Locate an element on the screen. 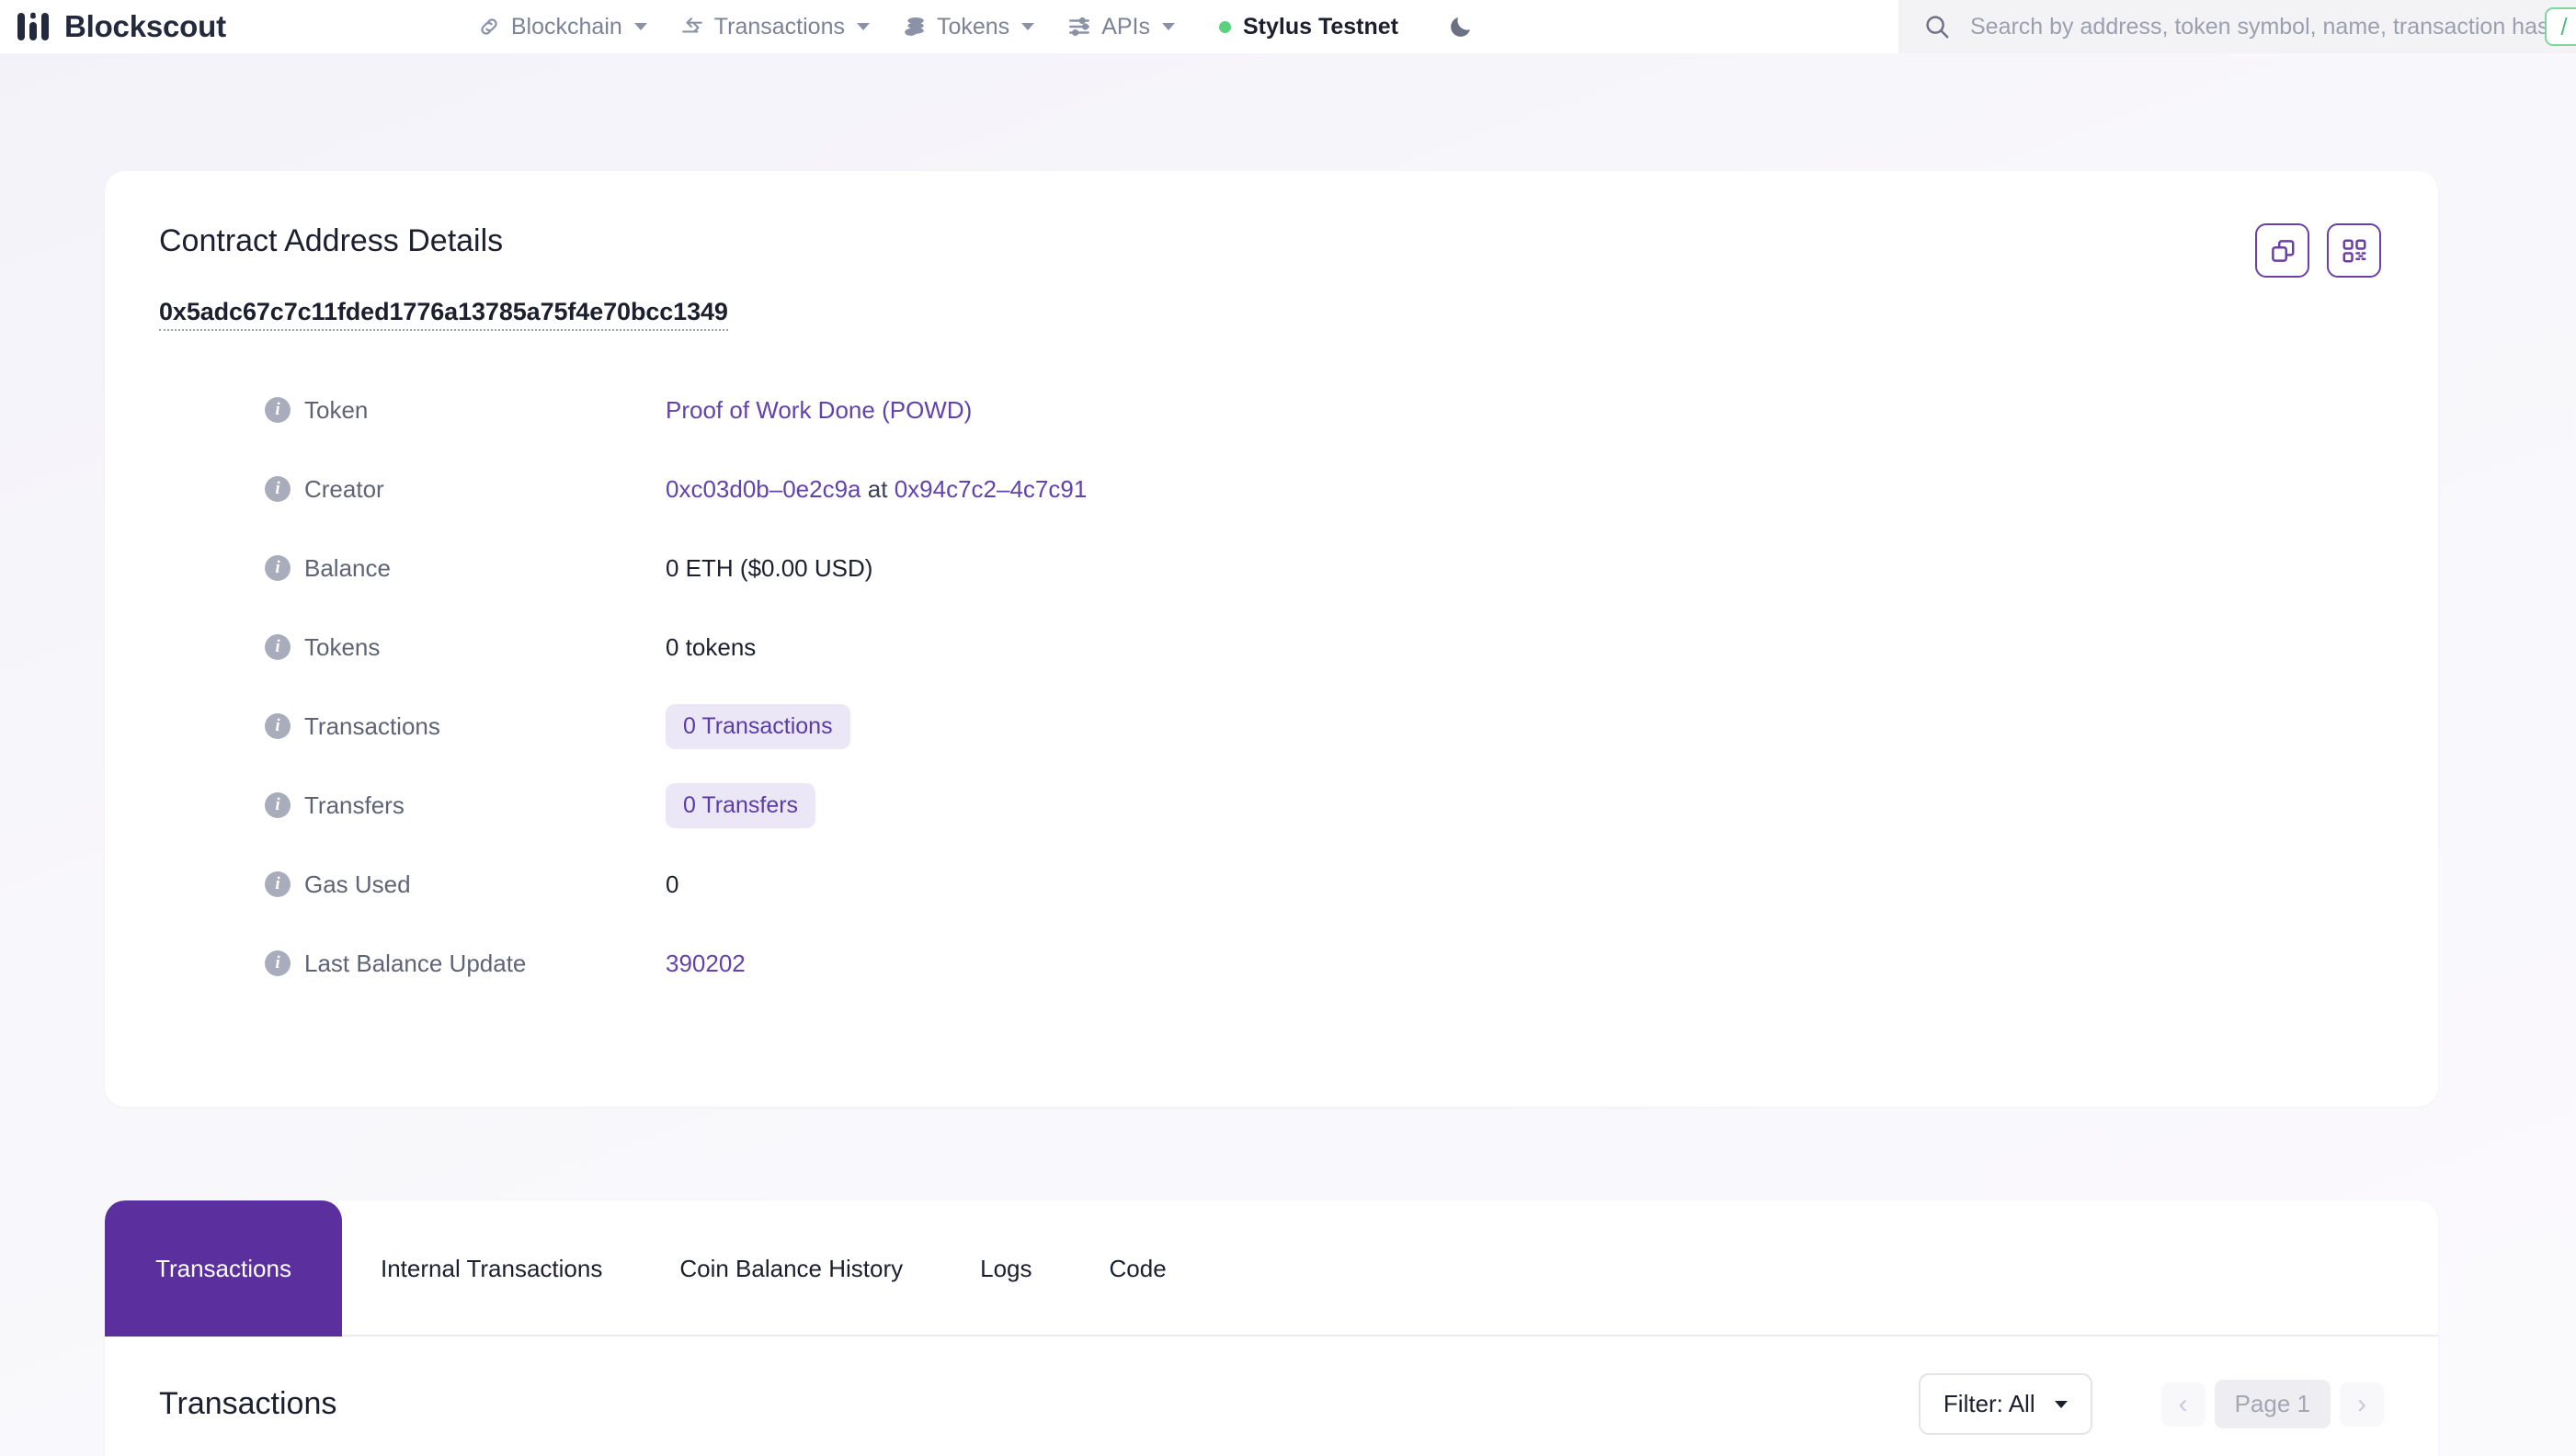  details-card-header: Contract Address Details is located at coordinates (1271, 224).